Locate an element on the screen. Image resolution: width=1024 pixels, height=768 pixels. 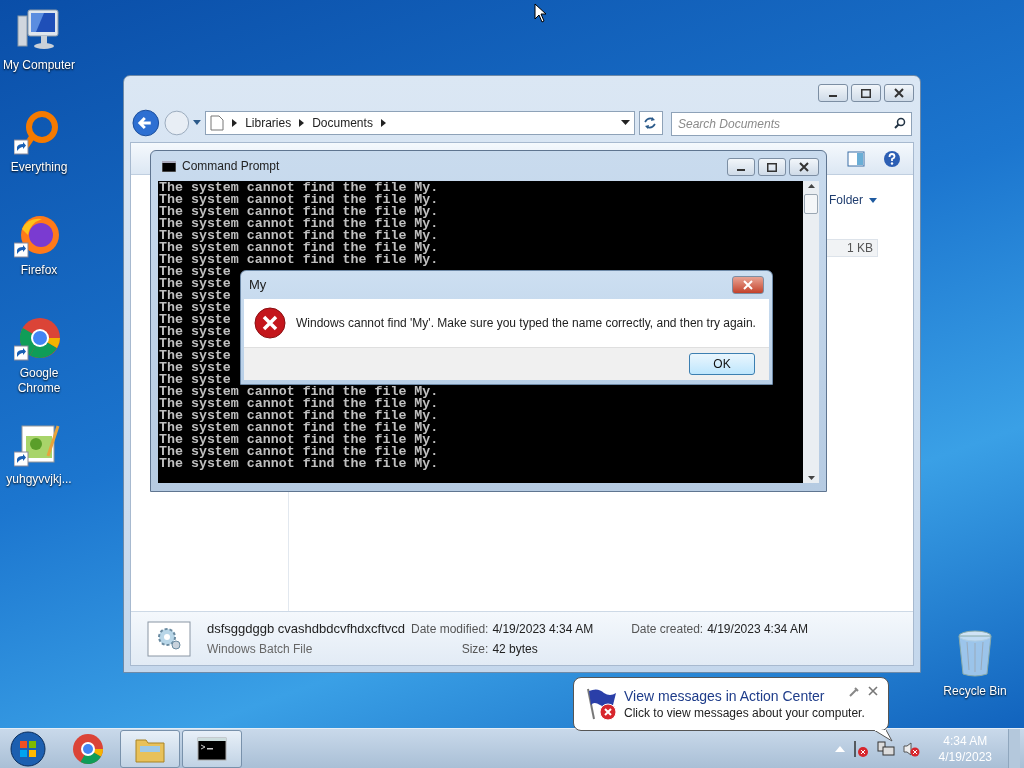
desktop-icon-label: My Computer is located at coordinates (39, 65).